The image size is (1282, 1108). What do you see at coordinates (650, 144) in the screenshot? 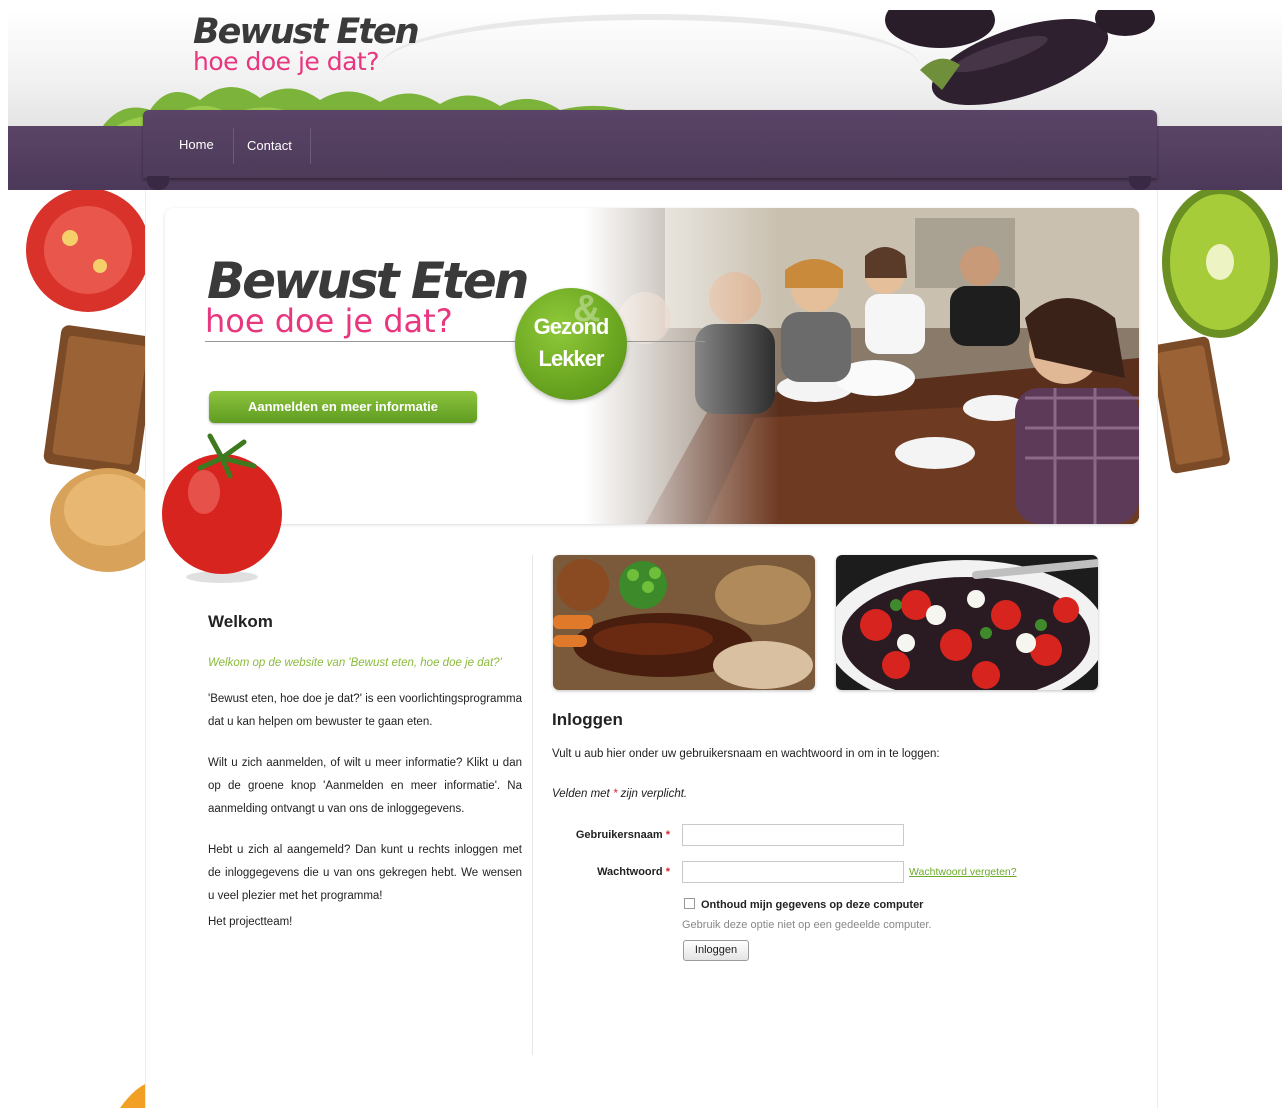
I see `main-nav: Home Contact` at bounding box center [650, 144].